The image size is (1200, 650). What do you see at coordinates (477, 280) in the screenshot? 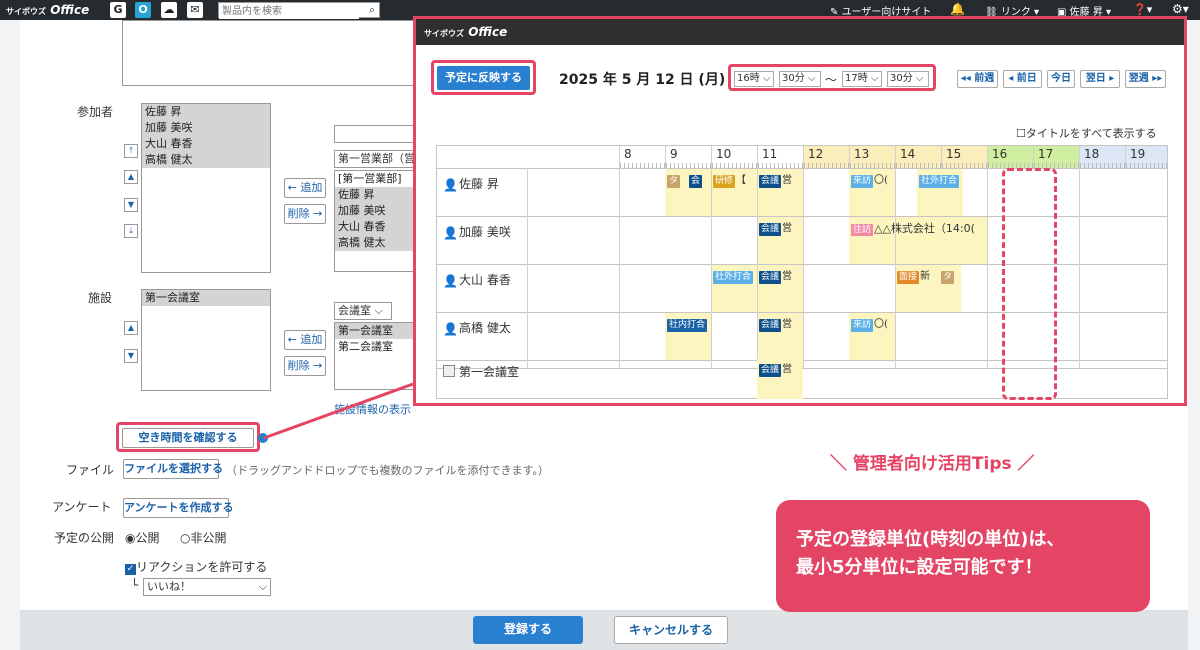
I see `row-name: 👤大山 春香` at bounding box center [477, 280].